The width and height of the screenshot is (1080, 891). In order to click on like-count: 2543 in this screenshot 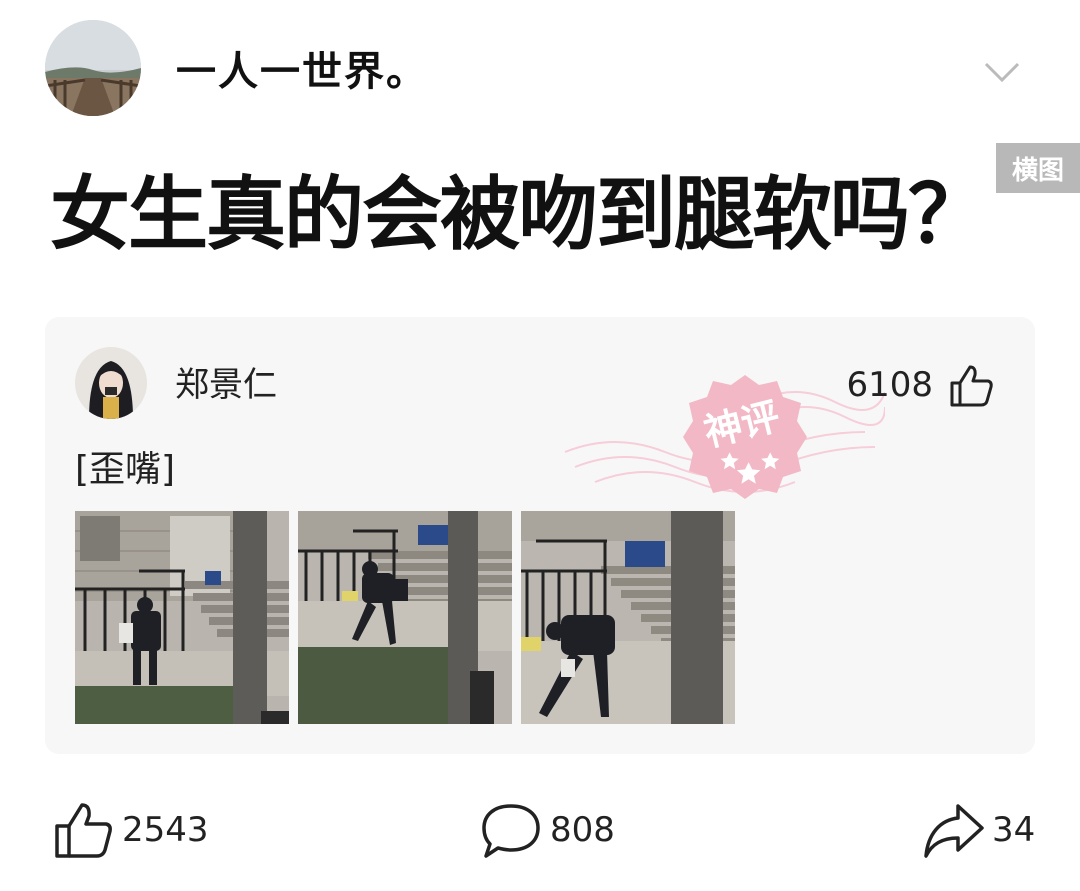, I will do `click(165, 830)`.